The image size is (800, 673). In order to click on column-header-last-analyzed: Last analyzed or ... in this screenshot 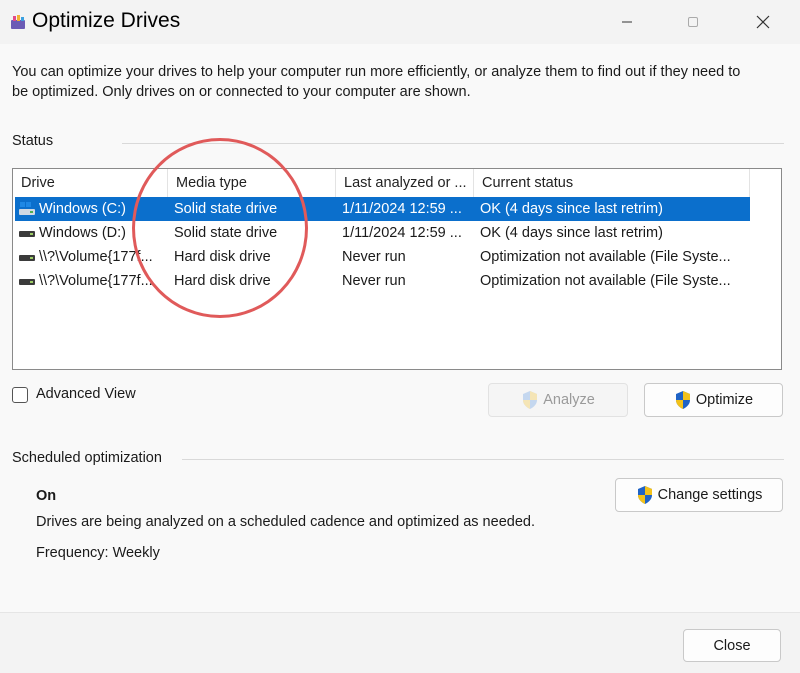, I will do `click(405, 183)`.